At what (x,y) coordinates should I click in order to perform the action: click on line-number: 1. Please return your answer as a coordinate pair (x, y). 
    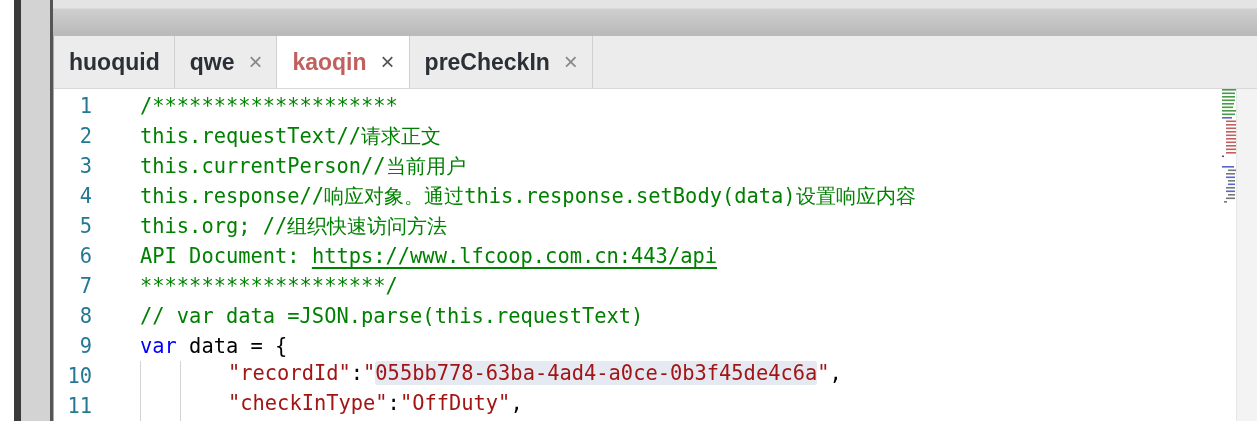
    Looking at the image, I should click on (85, 106).